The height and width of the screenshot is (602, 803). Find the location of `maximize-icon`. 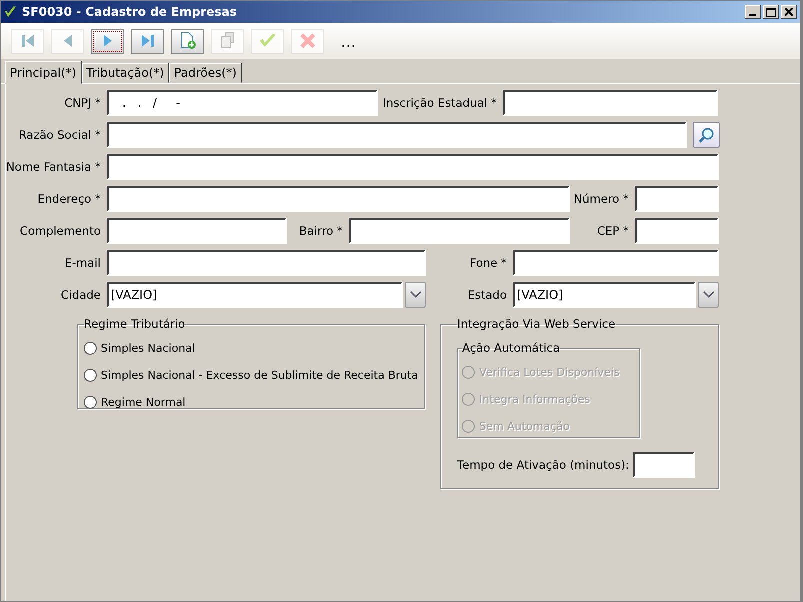

maximize-icon is located at coordinates (771, 12).